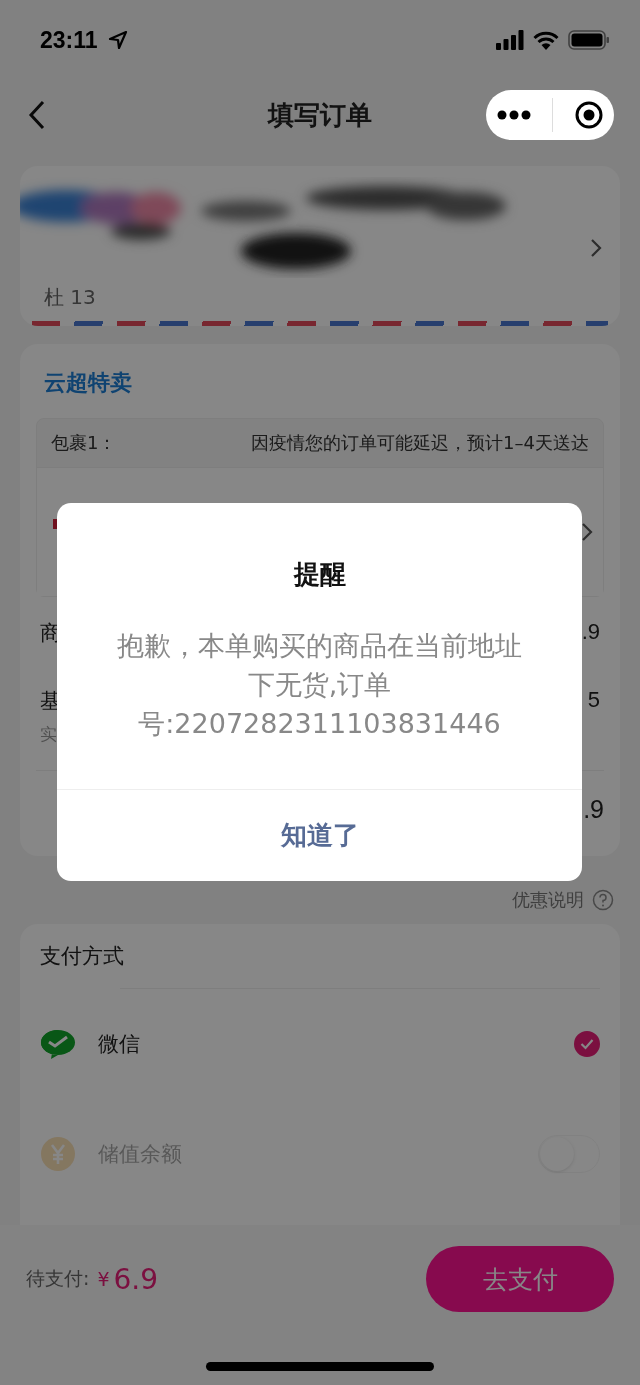 The height and width of the screenshot is (1385, 640). I want to click on chat-bubble-icon, so click(58, 1044).